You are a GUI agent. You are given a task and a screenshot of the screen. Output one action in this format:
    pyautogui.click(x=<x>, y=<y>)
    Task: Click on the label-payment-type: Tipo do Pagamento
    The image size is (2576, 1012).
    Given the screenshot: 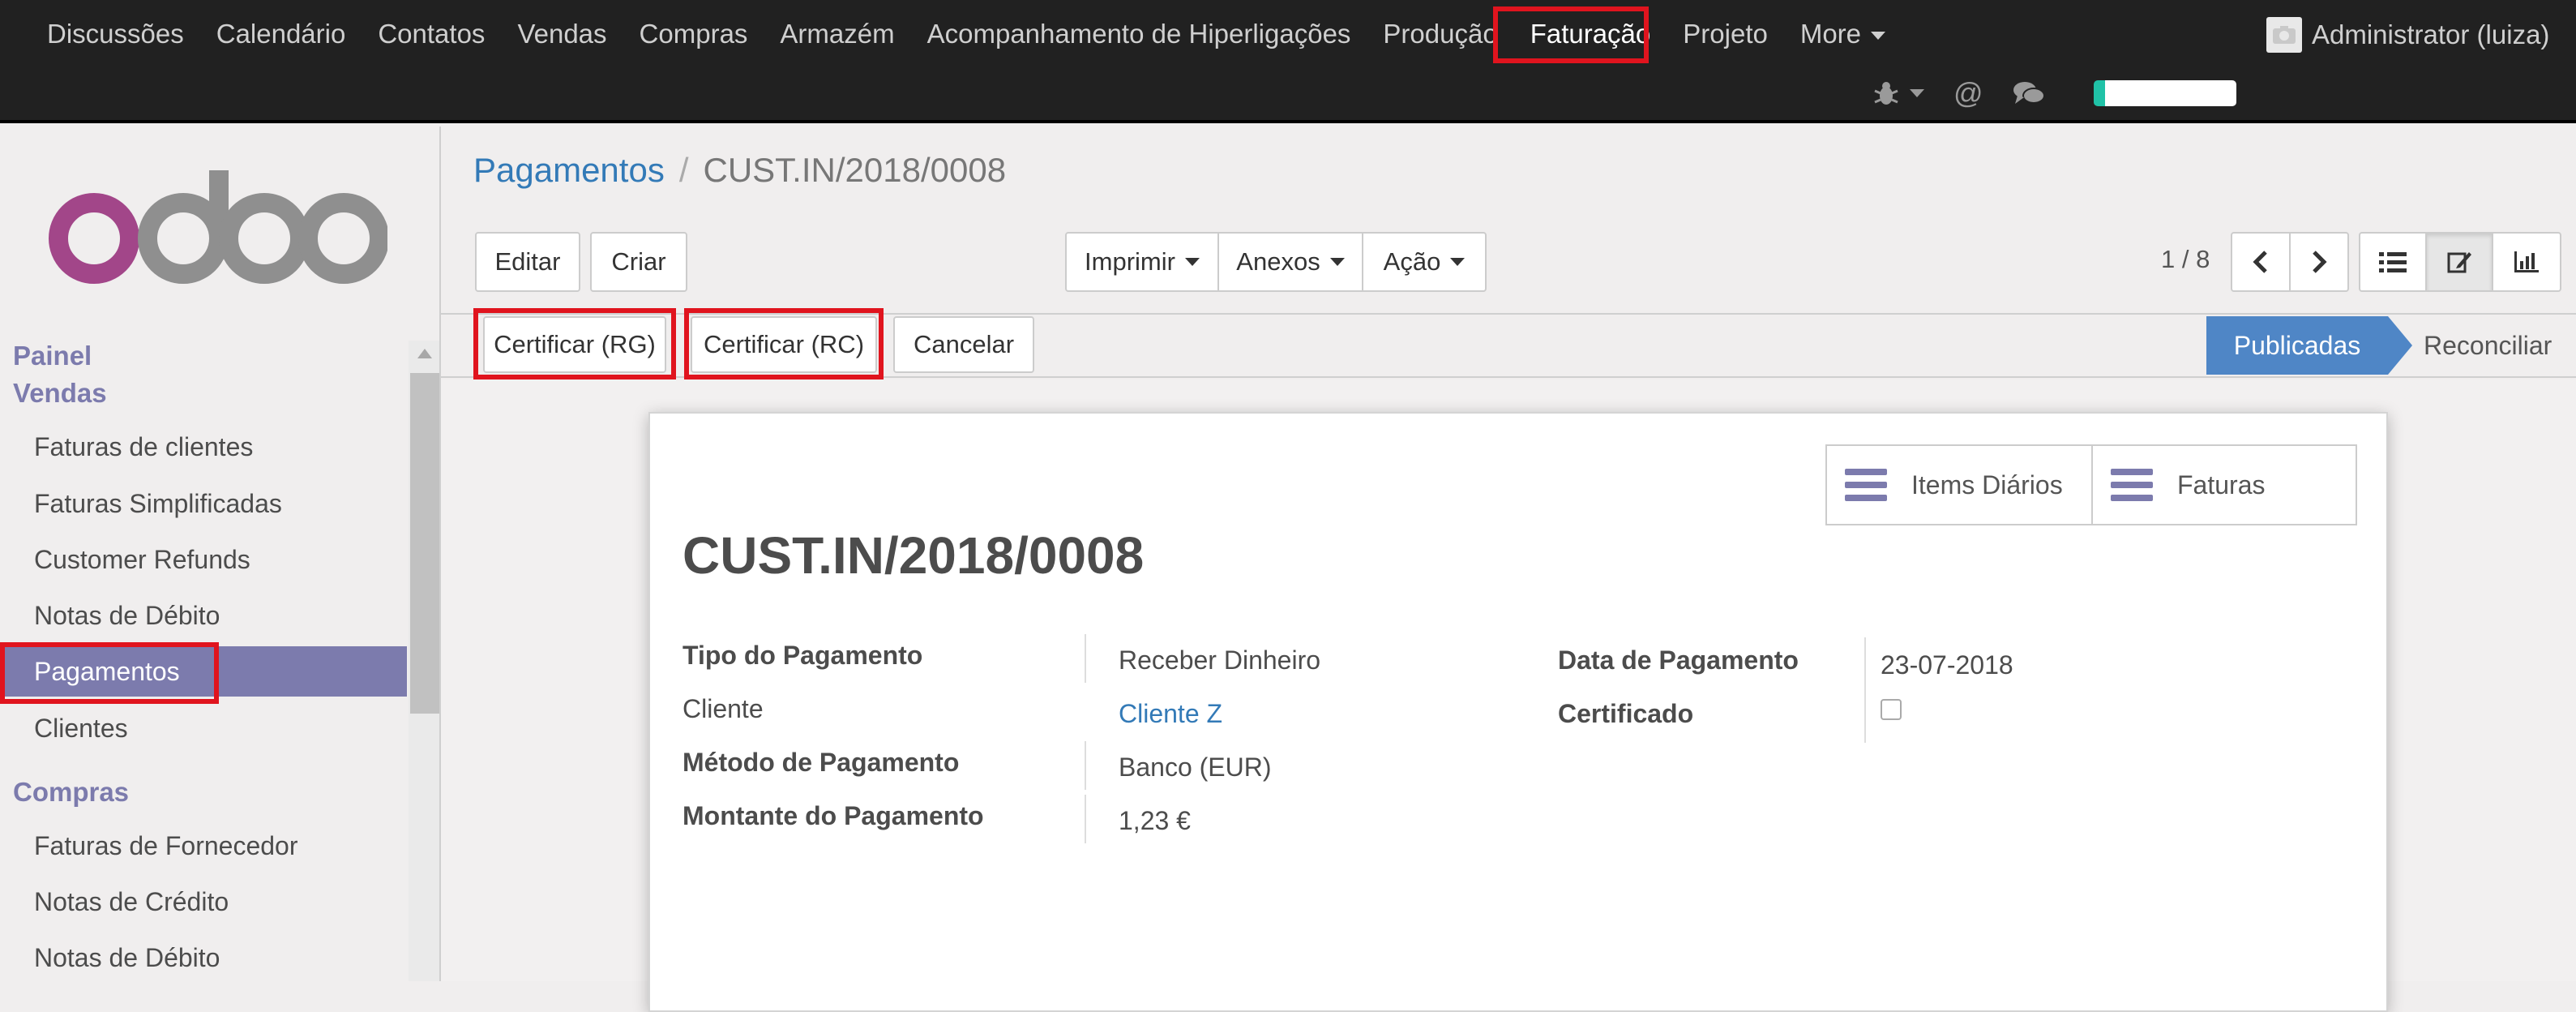 What is the action you would take?
    pyautogui.click(x=803, y=655)
    